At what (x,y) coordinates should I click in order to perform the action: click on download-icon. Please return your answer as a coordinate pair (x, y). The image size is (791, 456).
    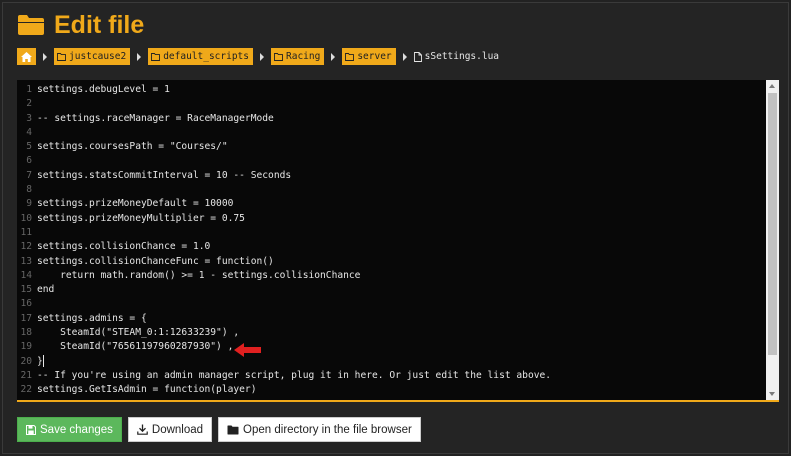
    Looking at the image, I should click on (142, 429).